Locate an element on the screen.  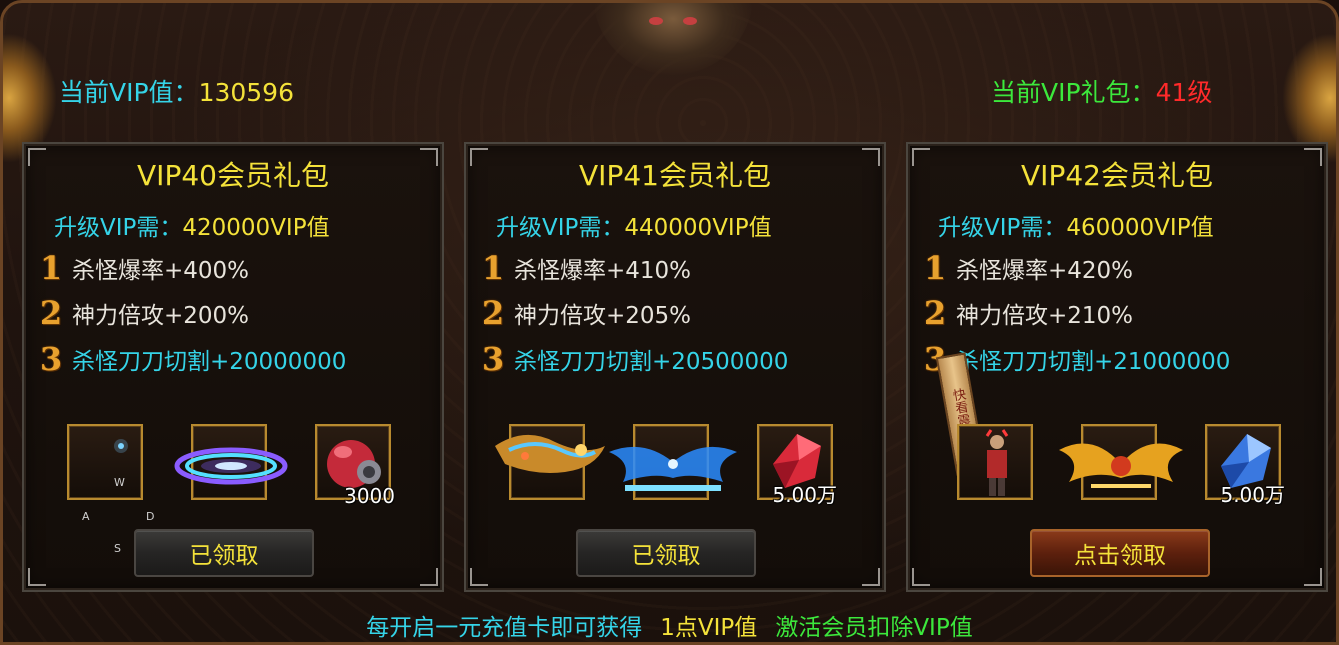
bonus-text: 神力倍攻+205% is located at coordinates (603, 316).